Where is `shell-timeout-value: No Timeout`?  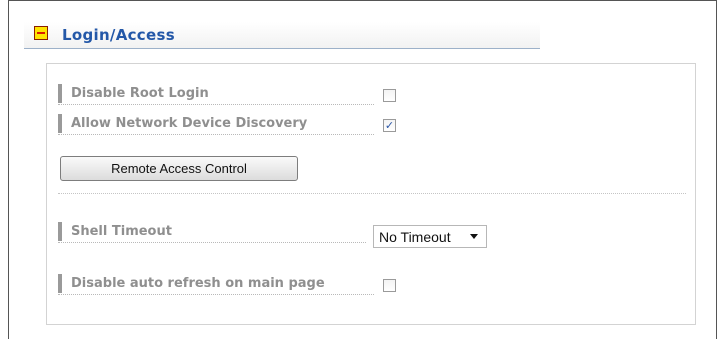 shell-timeout-value: No Timeout is located at coordinates (415, 237).